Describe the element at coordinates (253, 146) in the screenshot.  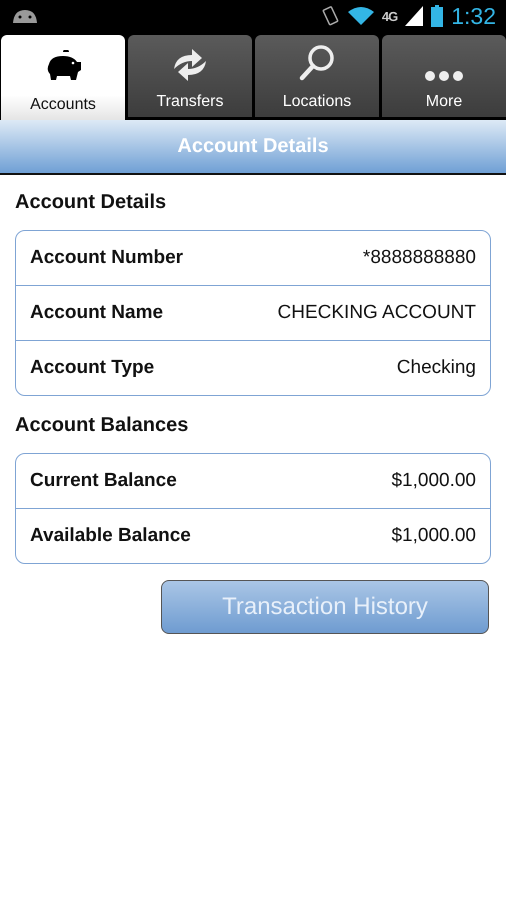
I see `header-title: Account Details` at that location.